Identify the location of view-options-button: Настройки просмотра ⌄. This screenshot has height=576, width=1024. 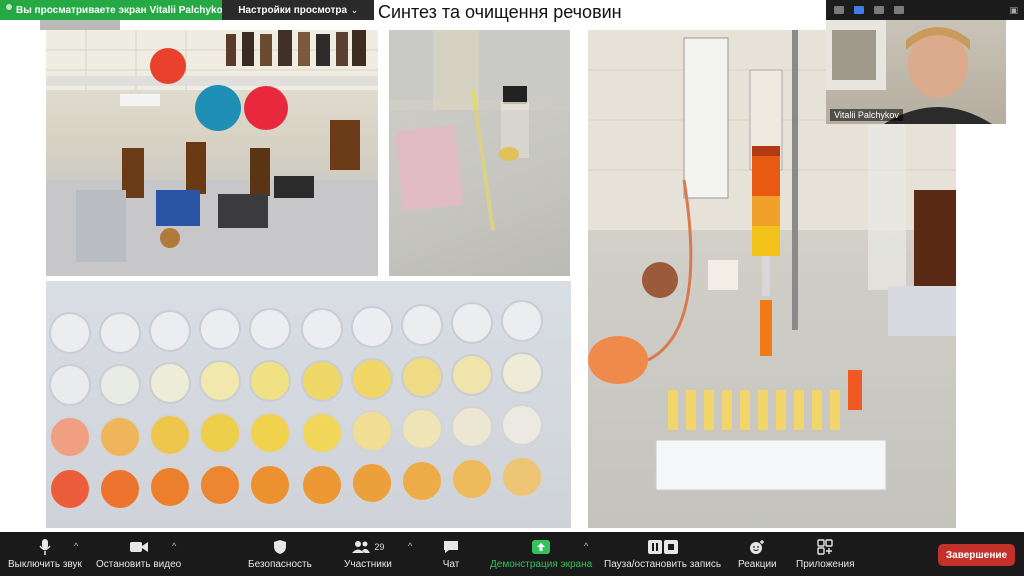
(298, 10).